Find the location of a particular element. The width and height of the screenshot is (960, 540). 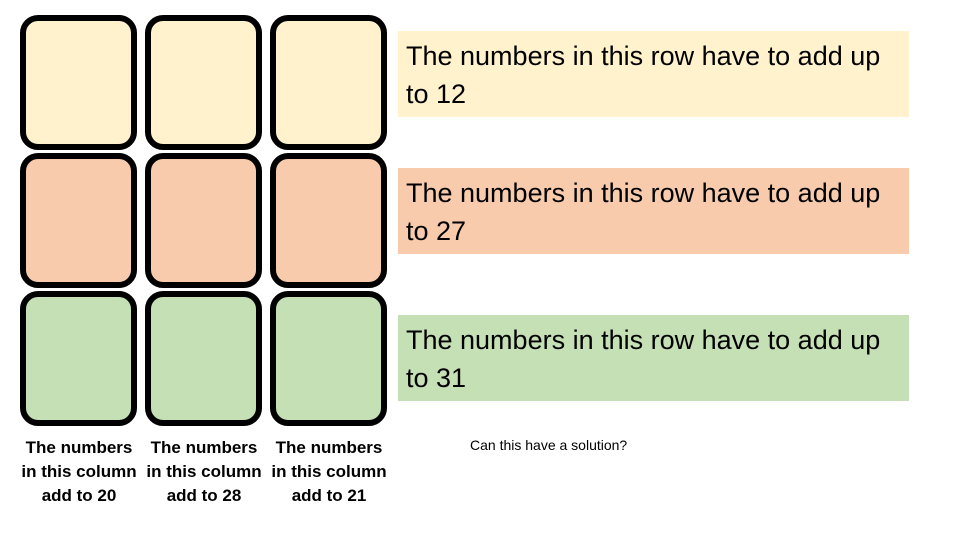

grid-tile-r1-c2 is located at coordinates (203, 82).